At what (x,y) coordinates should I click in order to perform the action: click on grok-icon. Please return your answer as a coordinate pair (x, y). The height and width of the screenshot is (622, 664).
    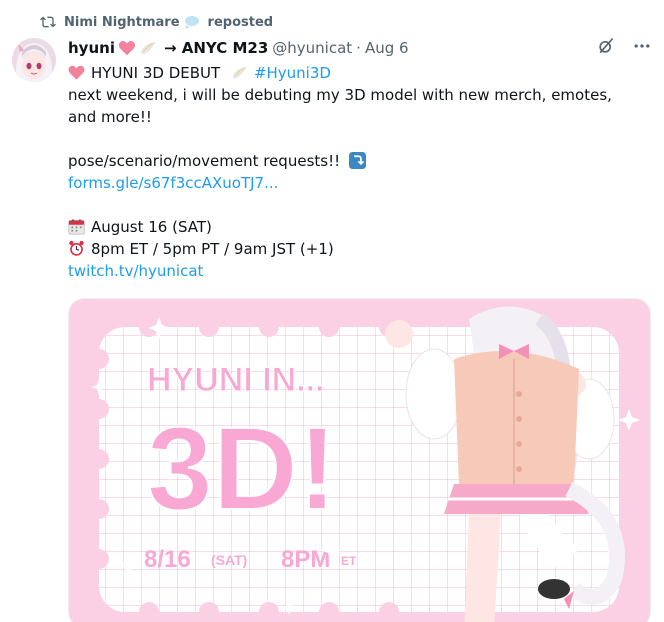
    Looking at the image, I should click on (606, 46).